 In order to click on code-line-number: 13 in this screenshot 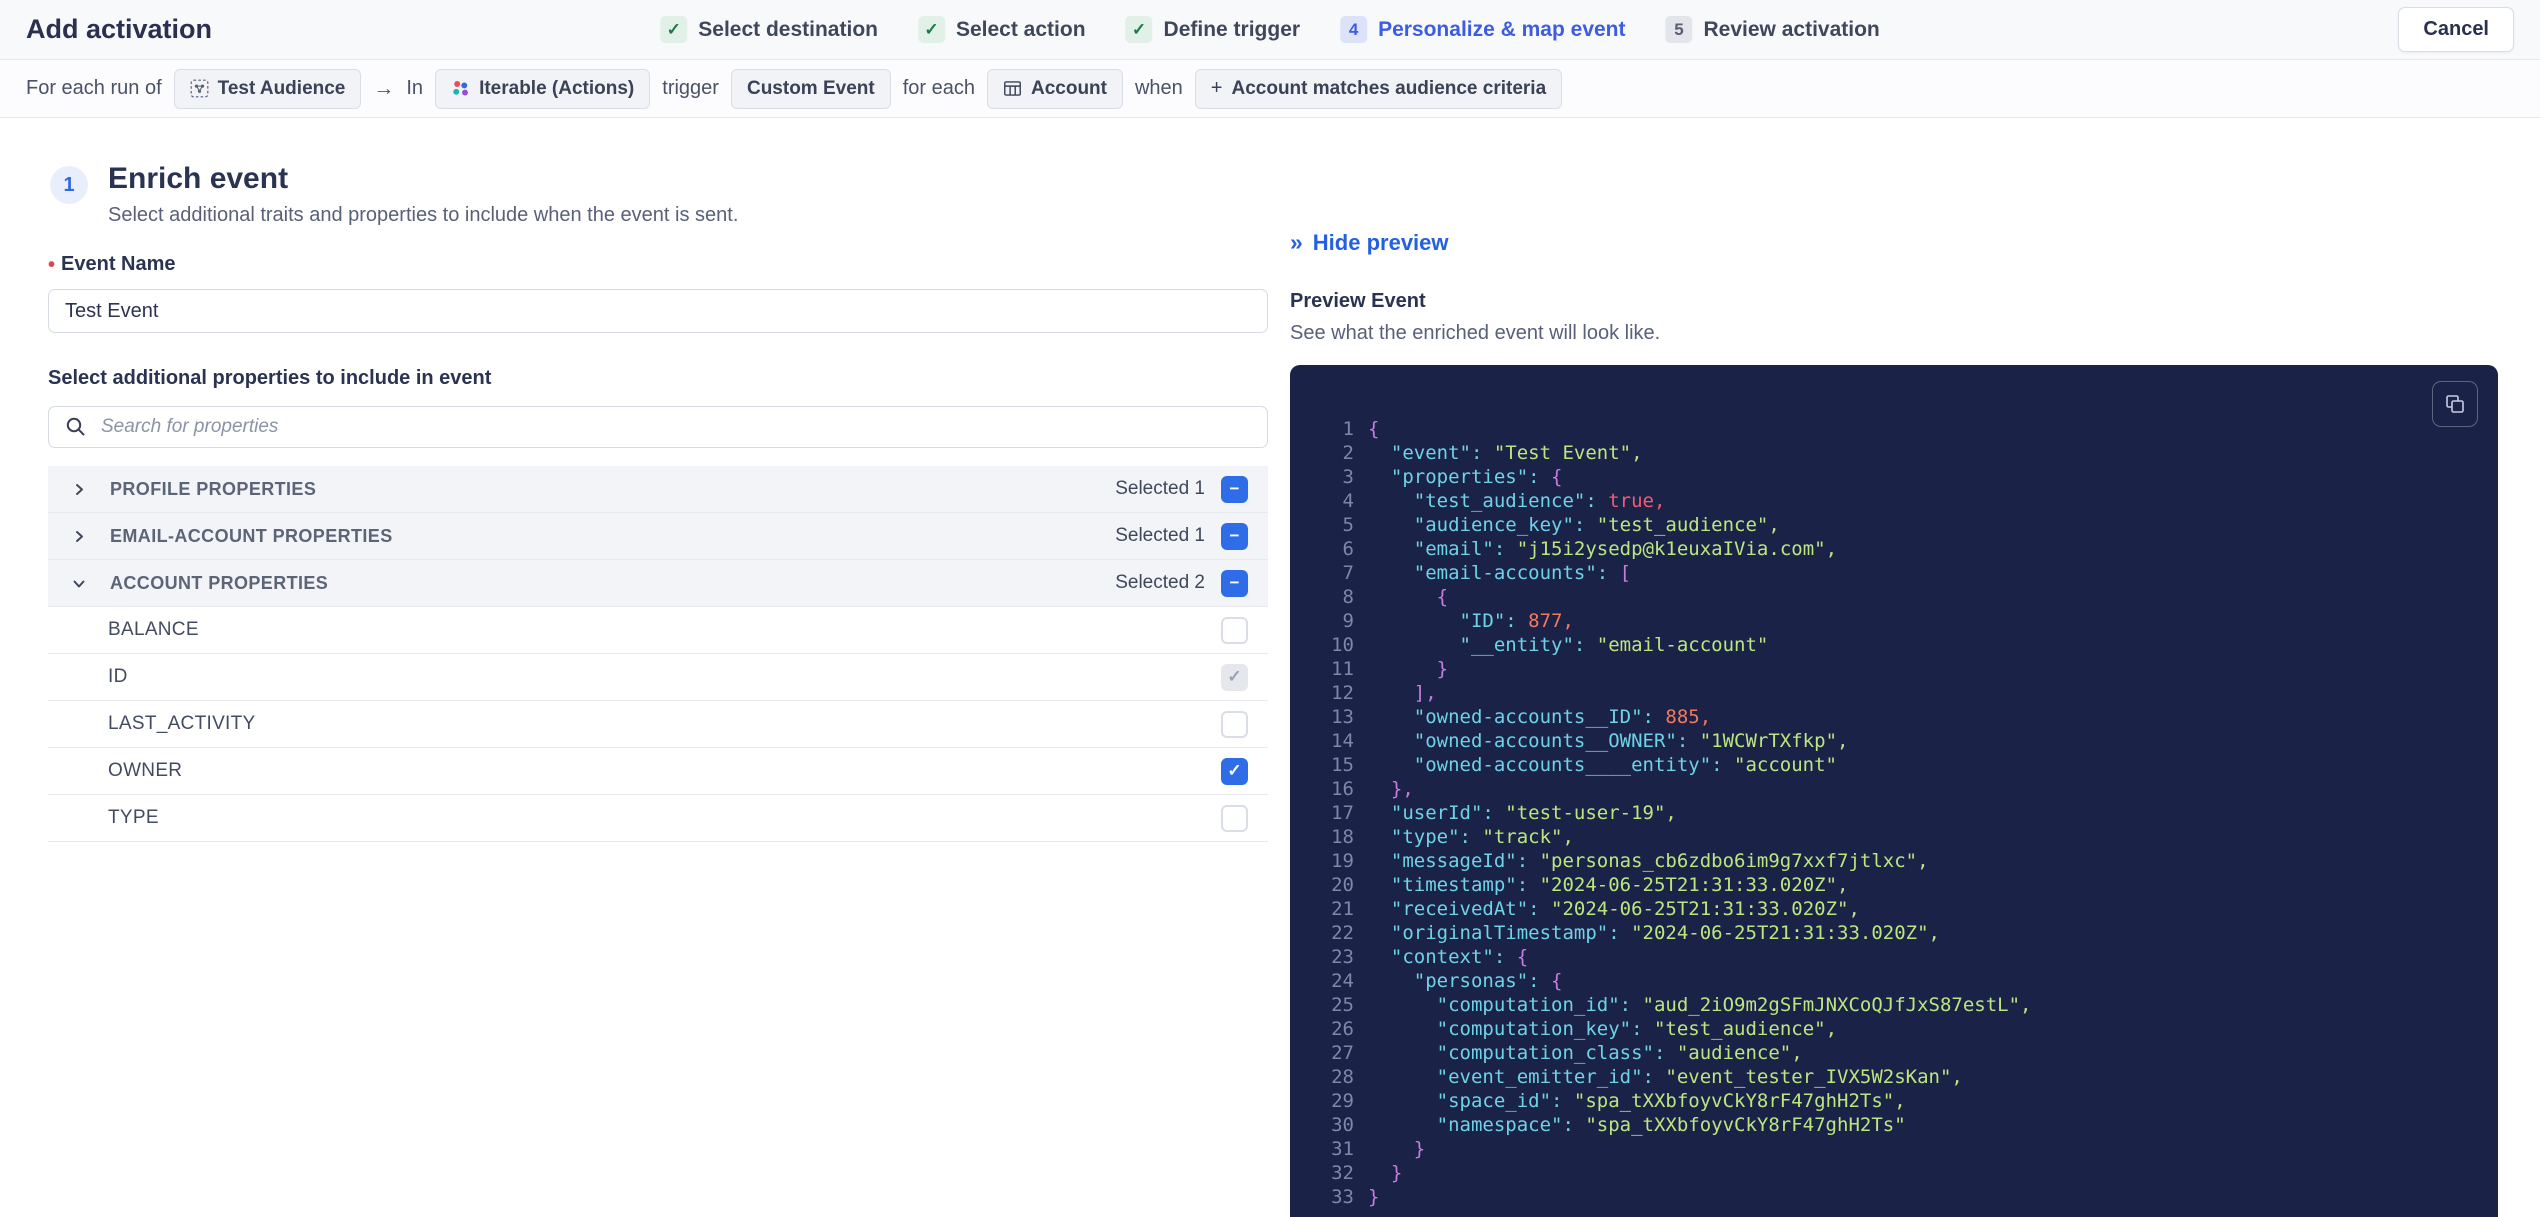, I will do `click(1342, 717)`.